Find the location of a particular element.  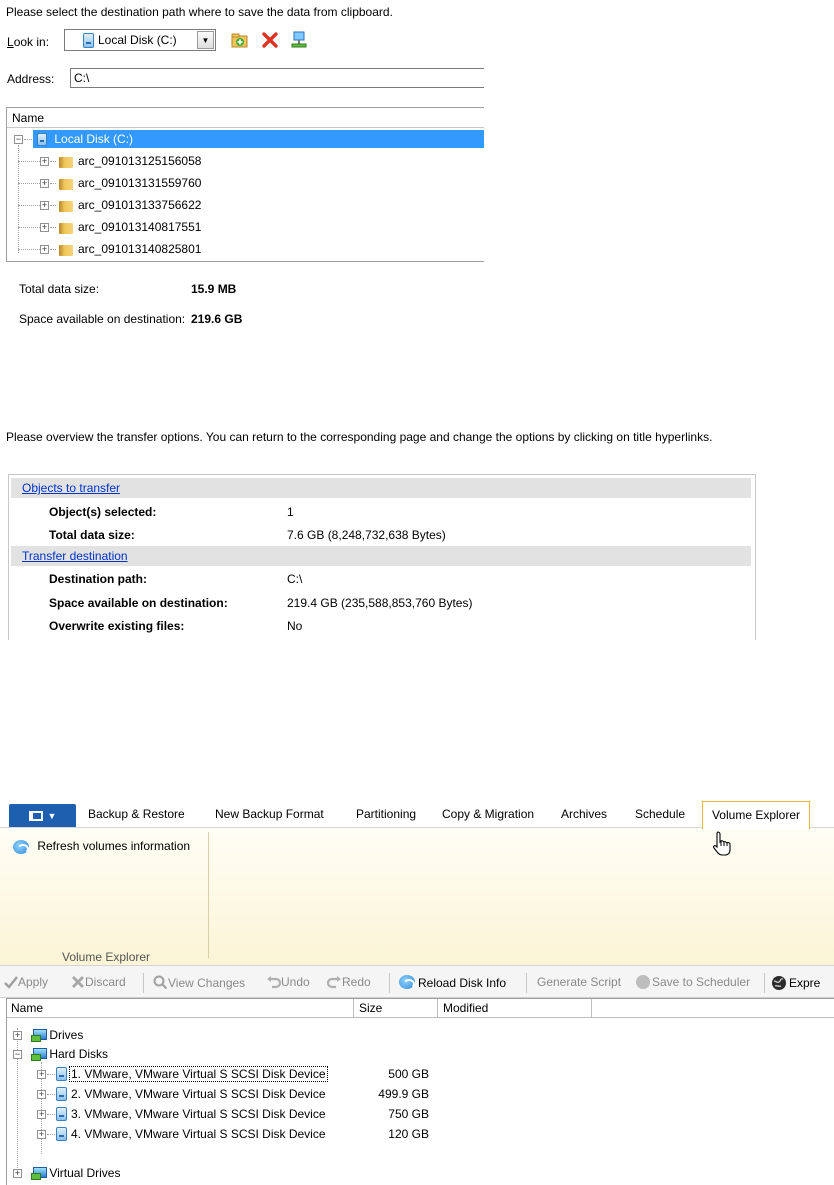

delete-icon is located at coordinates (270, 40).